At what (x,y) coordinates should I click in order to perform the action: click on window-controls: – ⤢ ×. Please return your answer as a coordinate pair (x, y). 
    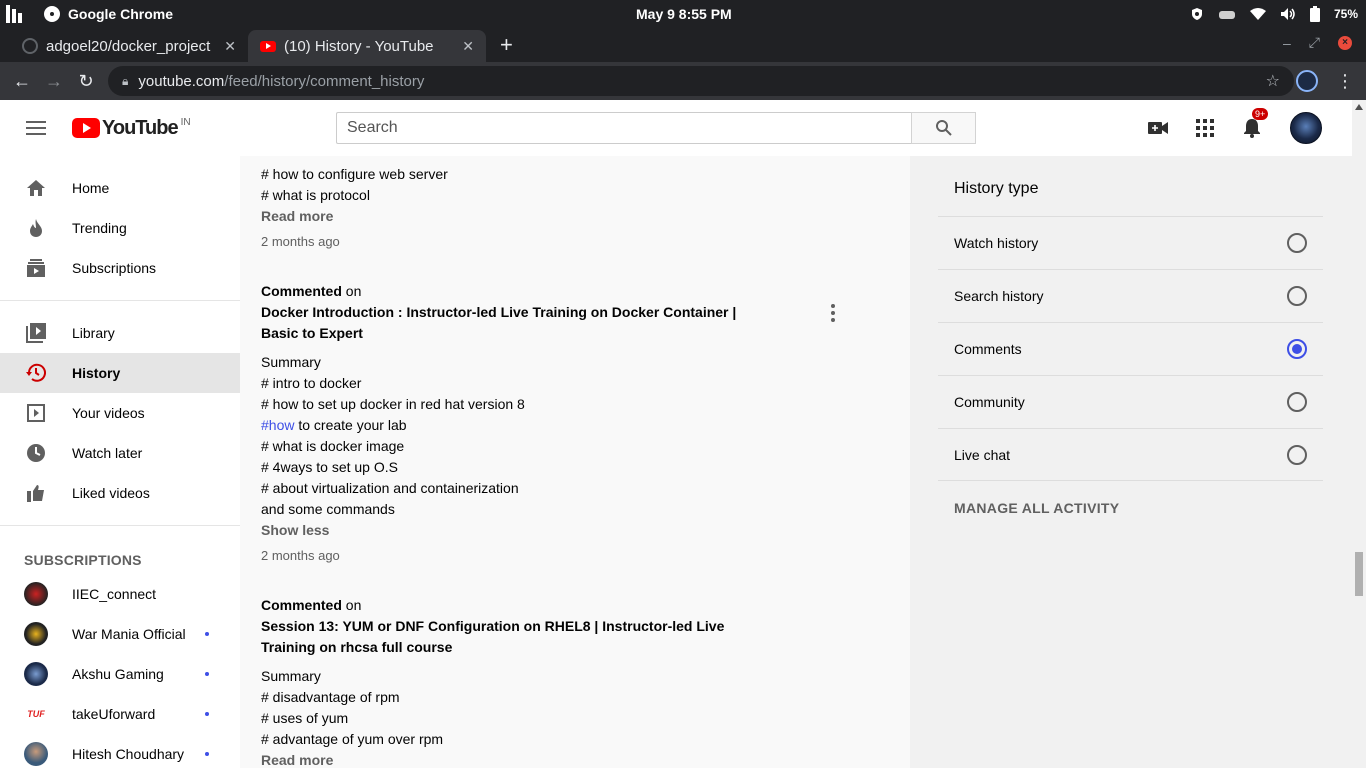
    Looking at the image, I should click on (1317, 42).